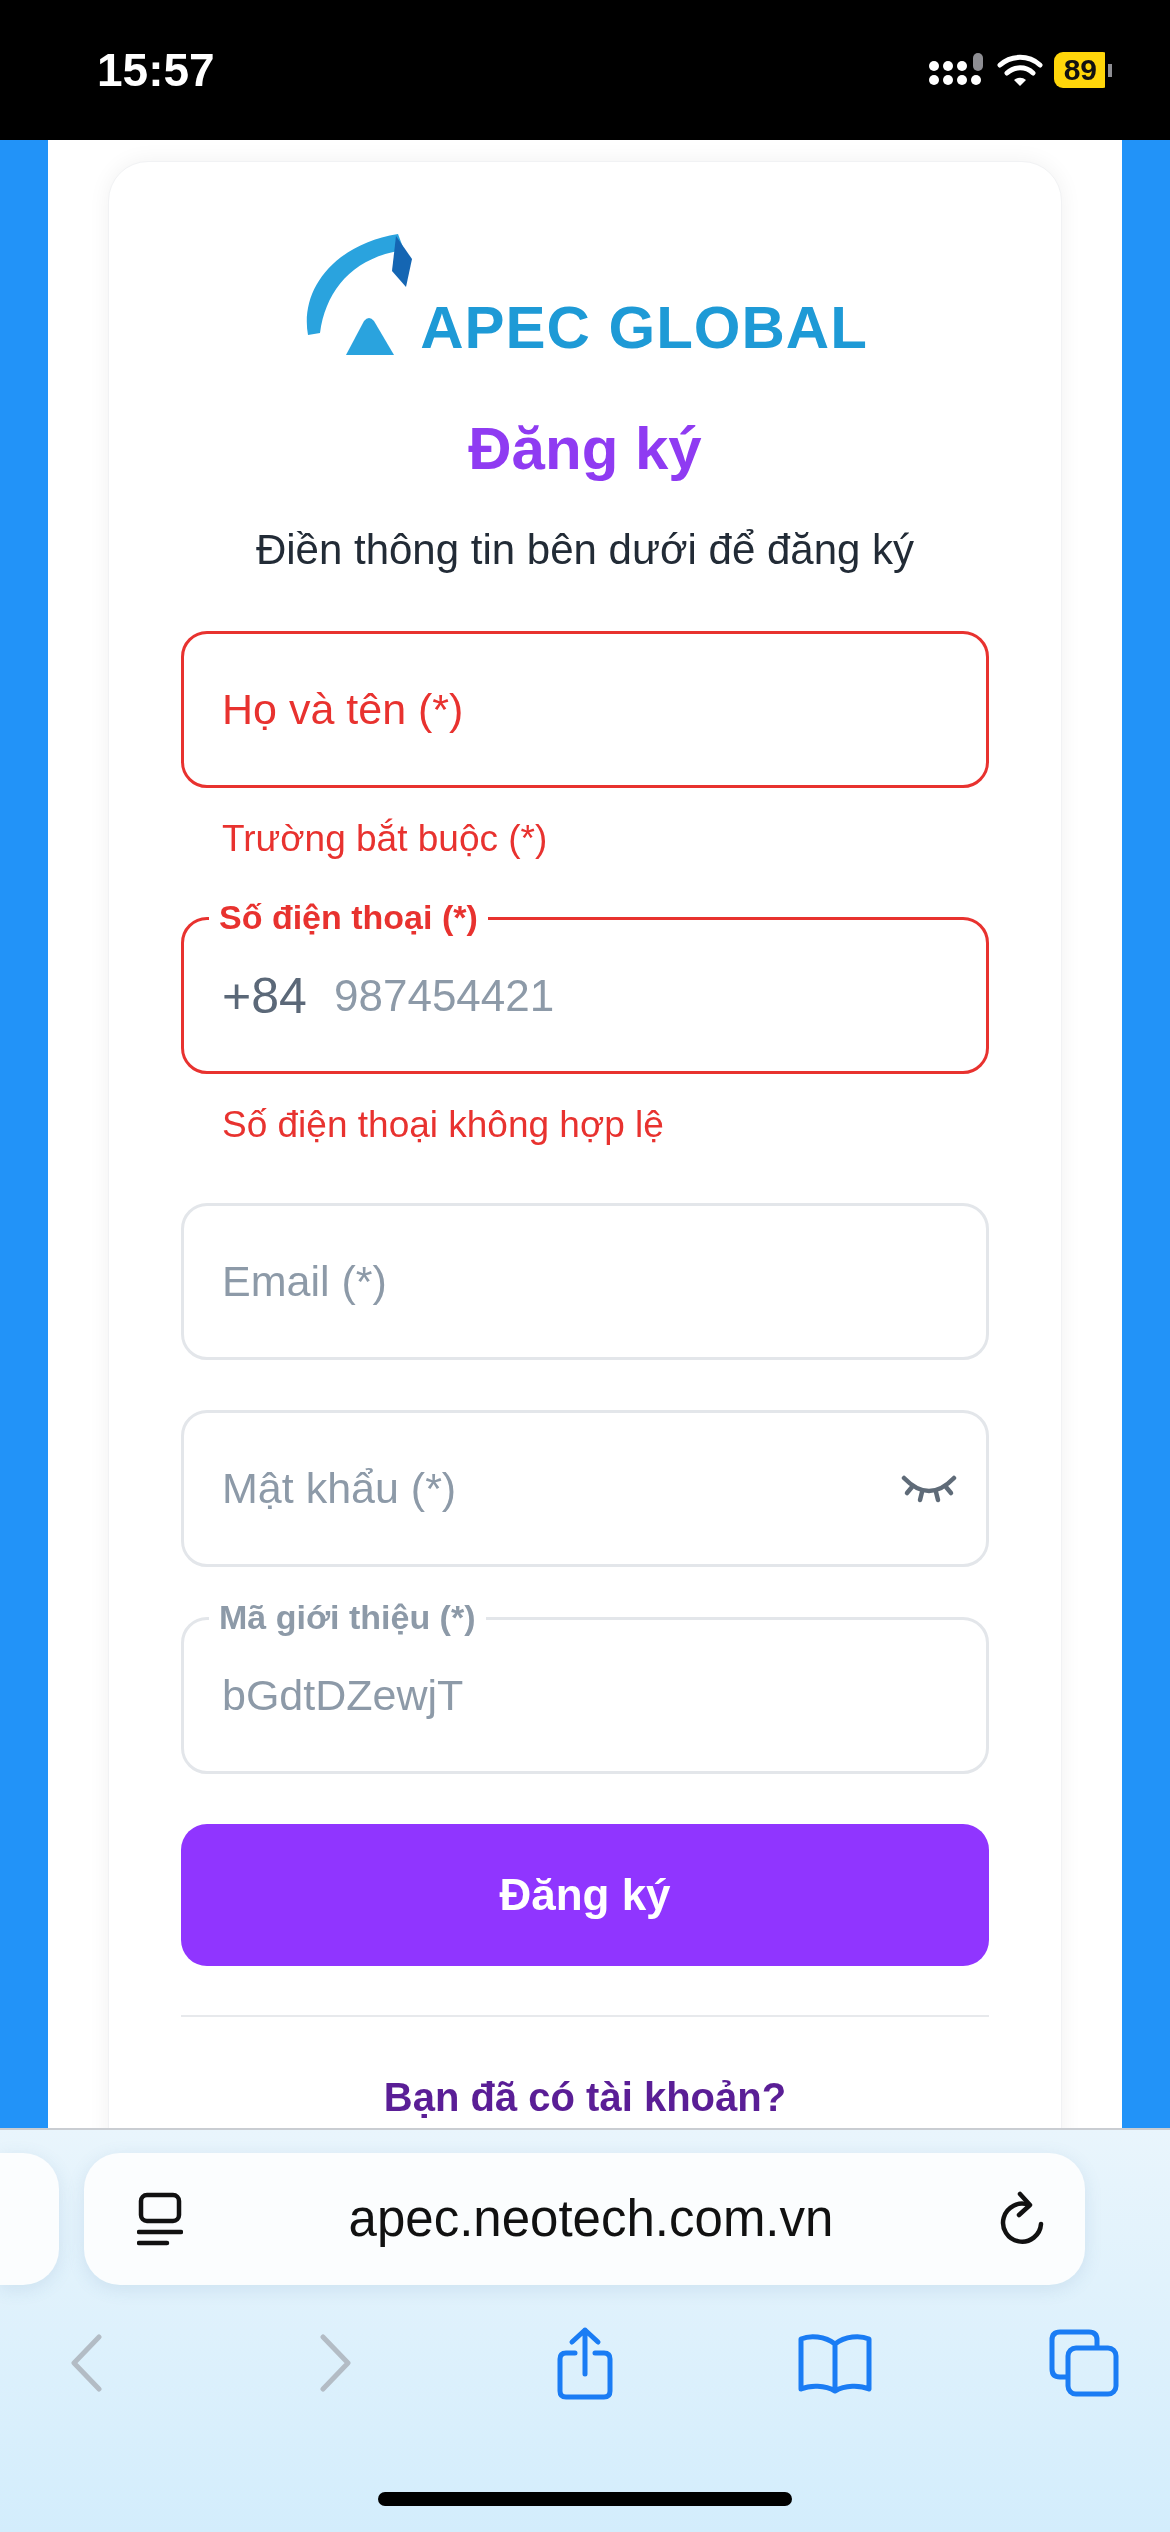 This screenshot has height=2532, width=1170. Describe the element at coordinates (956, 70) in the screenshot. I see `signal-icon` at that location.